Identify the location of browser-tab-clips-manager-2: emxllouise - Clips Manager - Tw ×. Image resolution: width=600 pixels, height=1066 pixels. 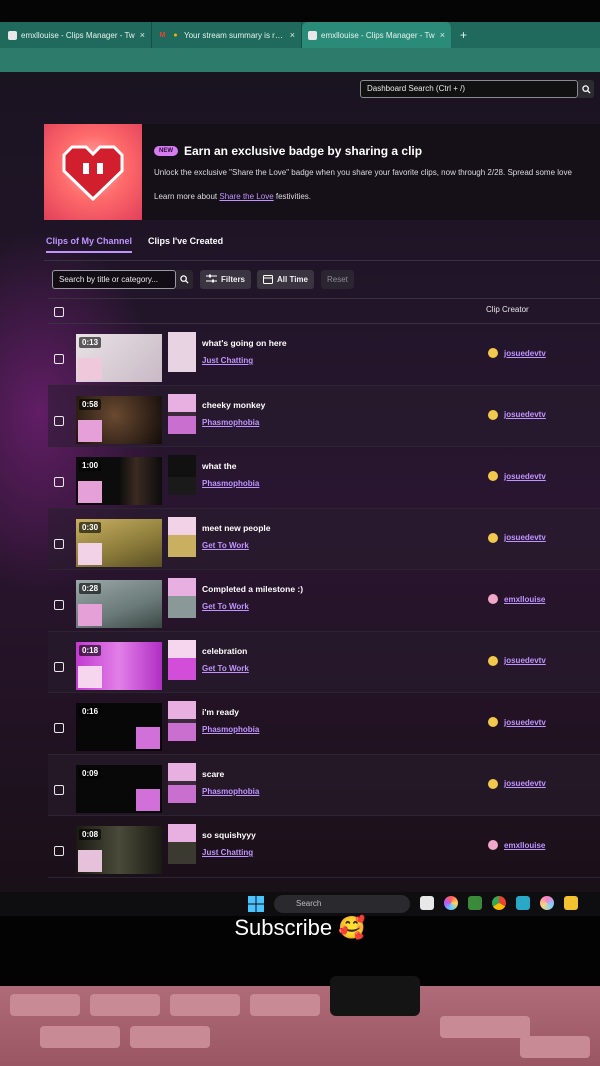
(377, 35).